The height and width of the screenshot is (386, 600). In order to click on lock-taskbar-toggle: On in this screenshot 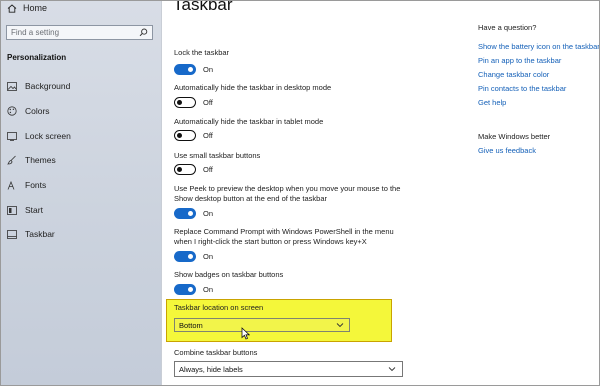, I will do `click(193, 69)`.